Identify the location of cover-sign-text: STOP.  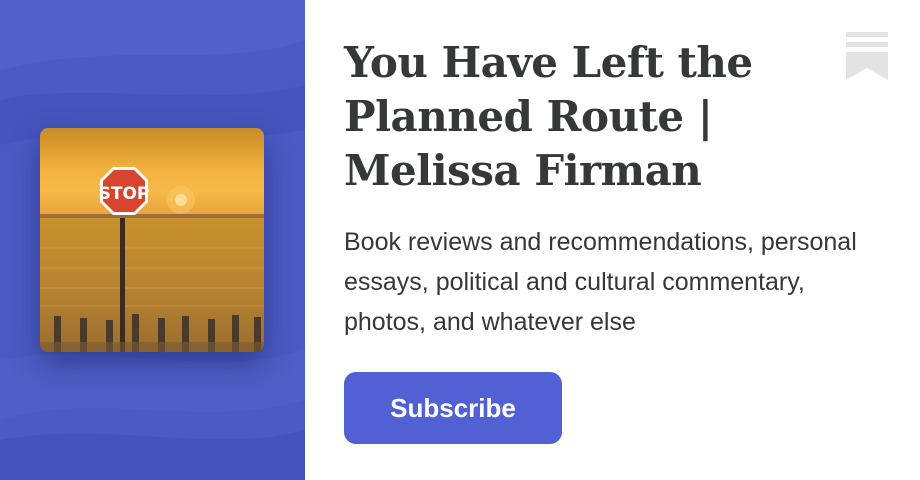
(124, 194).